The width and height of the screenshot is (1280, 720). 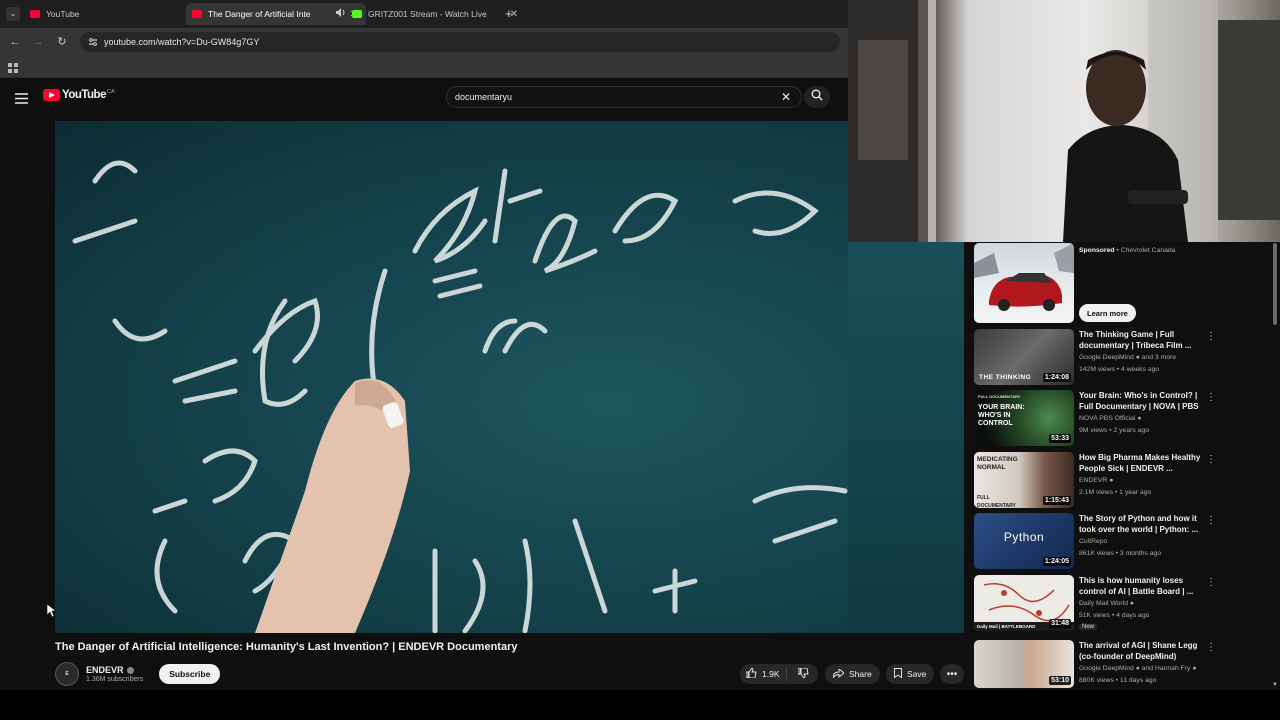 I want to click on url-field: youtube.com/watch?v=Du-GW84g7GY, so click(x=460, y=42).